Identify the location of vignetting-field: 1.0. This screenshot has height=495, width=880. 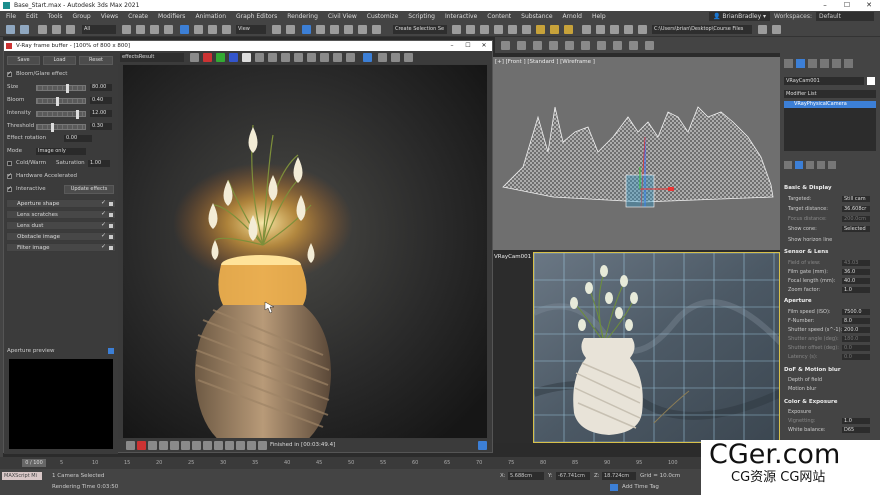
(856, 421).